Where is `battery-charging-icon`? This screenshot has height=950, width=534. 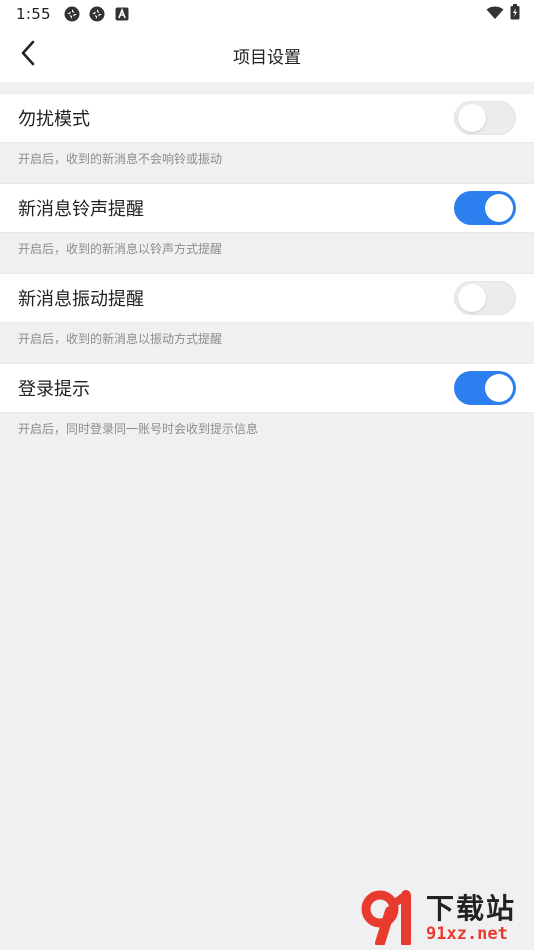 battery-charging-icon is located at coordinates (515, 14).